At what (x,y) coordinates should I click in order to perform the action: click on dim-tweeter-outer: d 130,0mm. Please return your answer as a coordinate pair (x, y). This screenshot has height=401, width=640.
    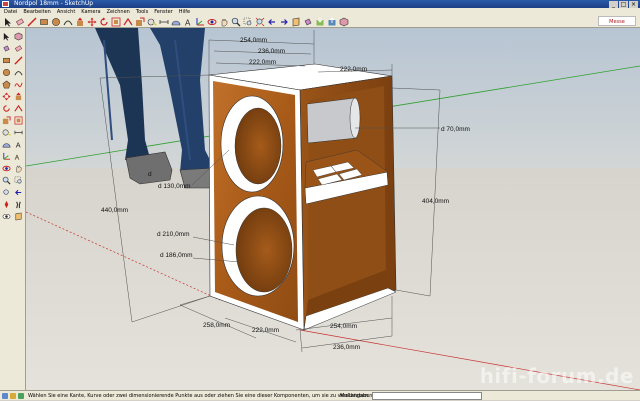
    Looking at the image, I should click on (174, 186).